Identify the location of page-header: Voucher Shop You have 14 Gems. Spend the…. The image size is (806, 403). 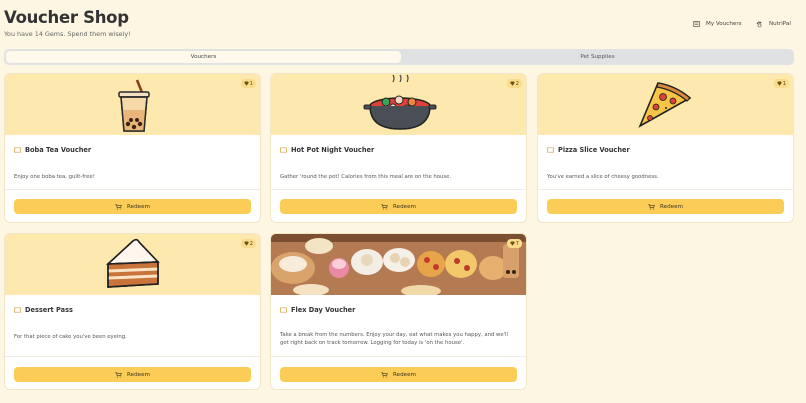
(405, 26).